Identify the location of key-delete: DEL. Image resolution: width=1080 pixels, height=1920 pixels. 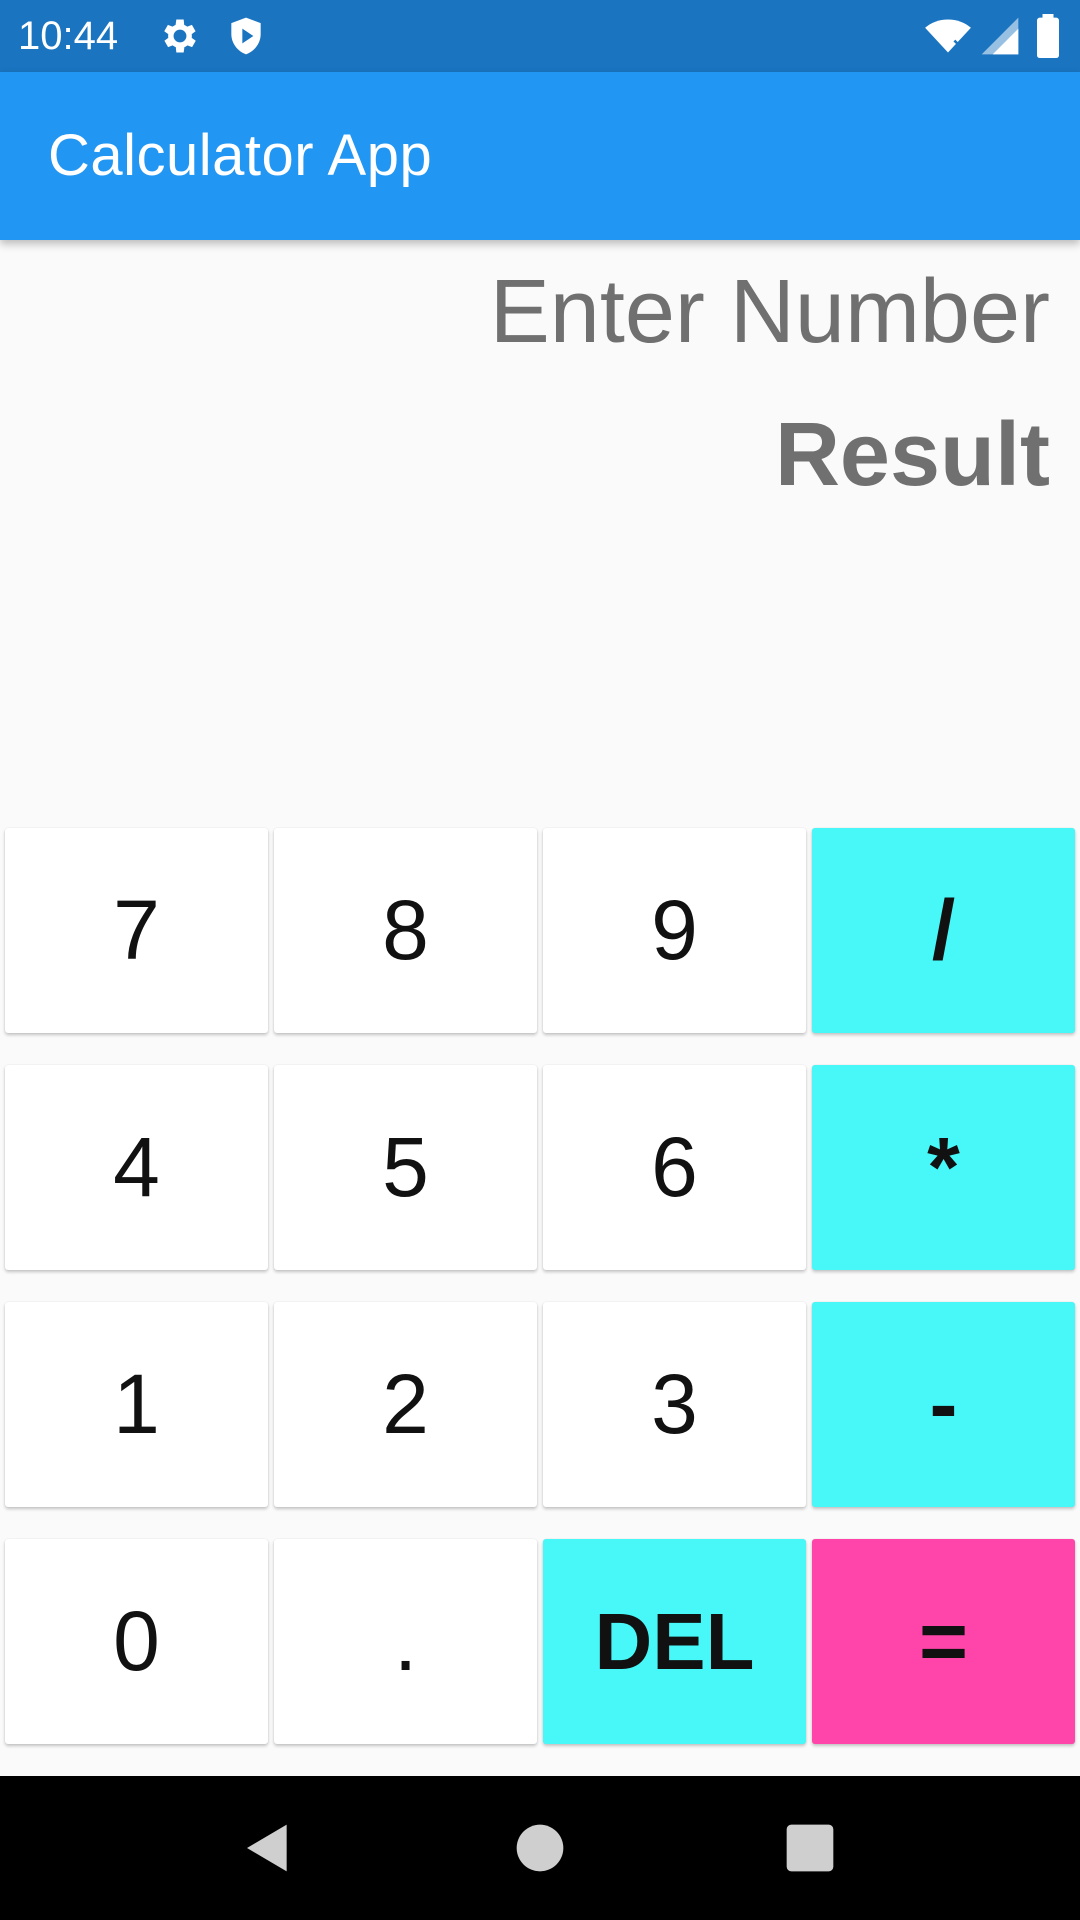
(674, 1641).